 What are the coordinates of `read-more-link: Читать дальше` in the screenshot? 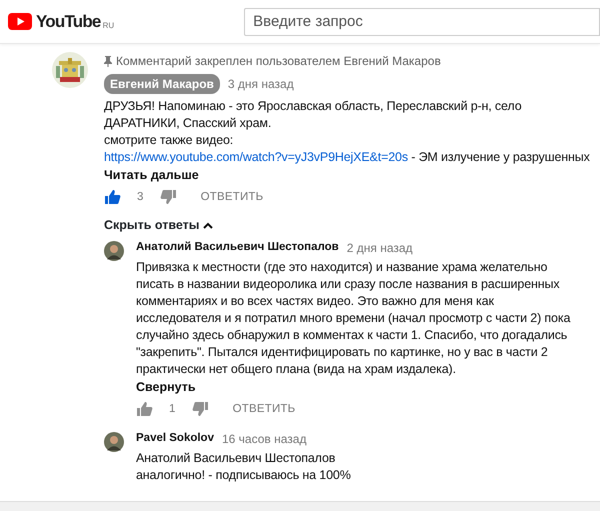 It's located at (347, 175).